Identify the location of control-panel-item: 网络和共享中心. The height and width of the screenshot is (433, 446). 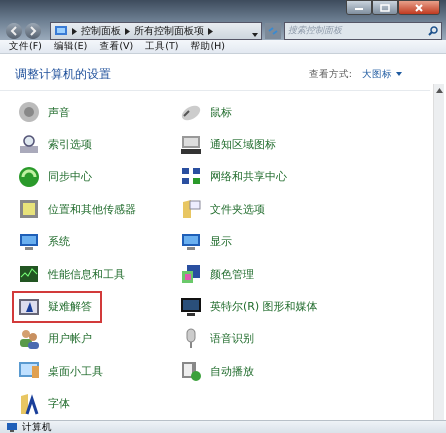
(235, 176).